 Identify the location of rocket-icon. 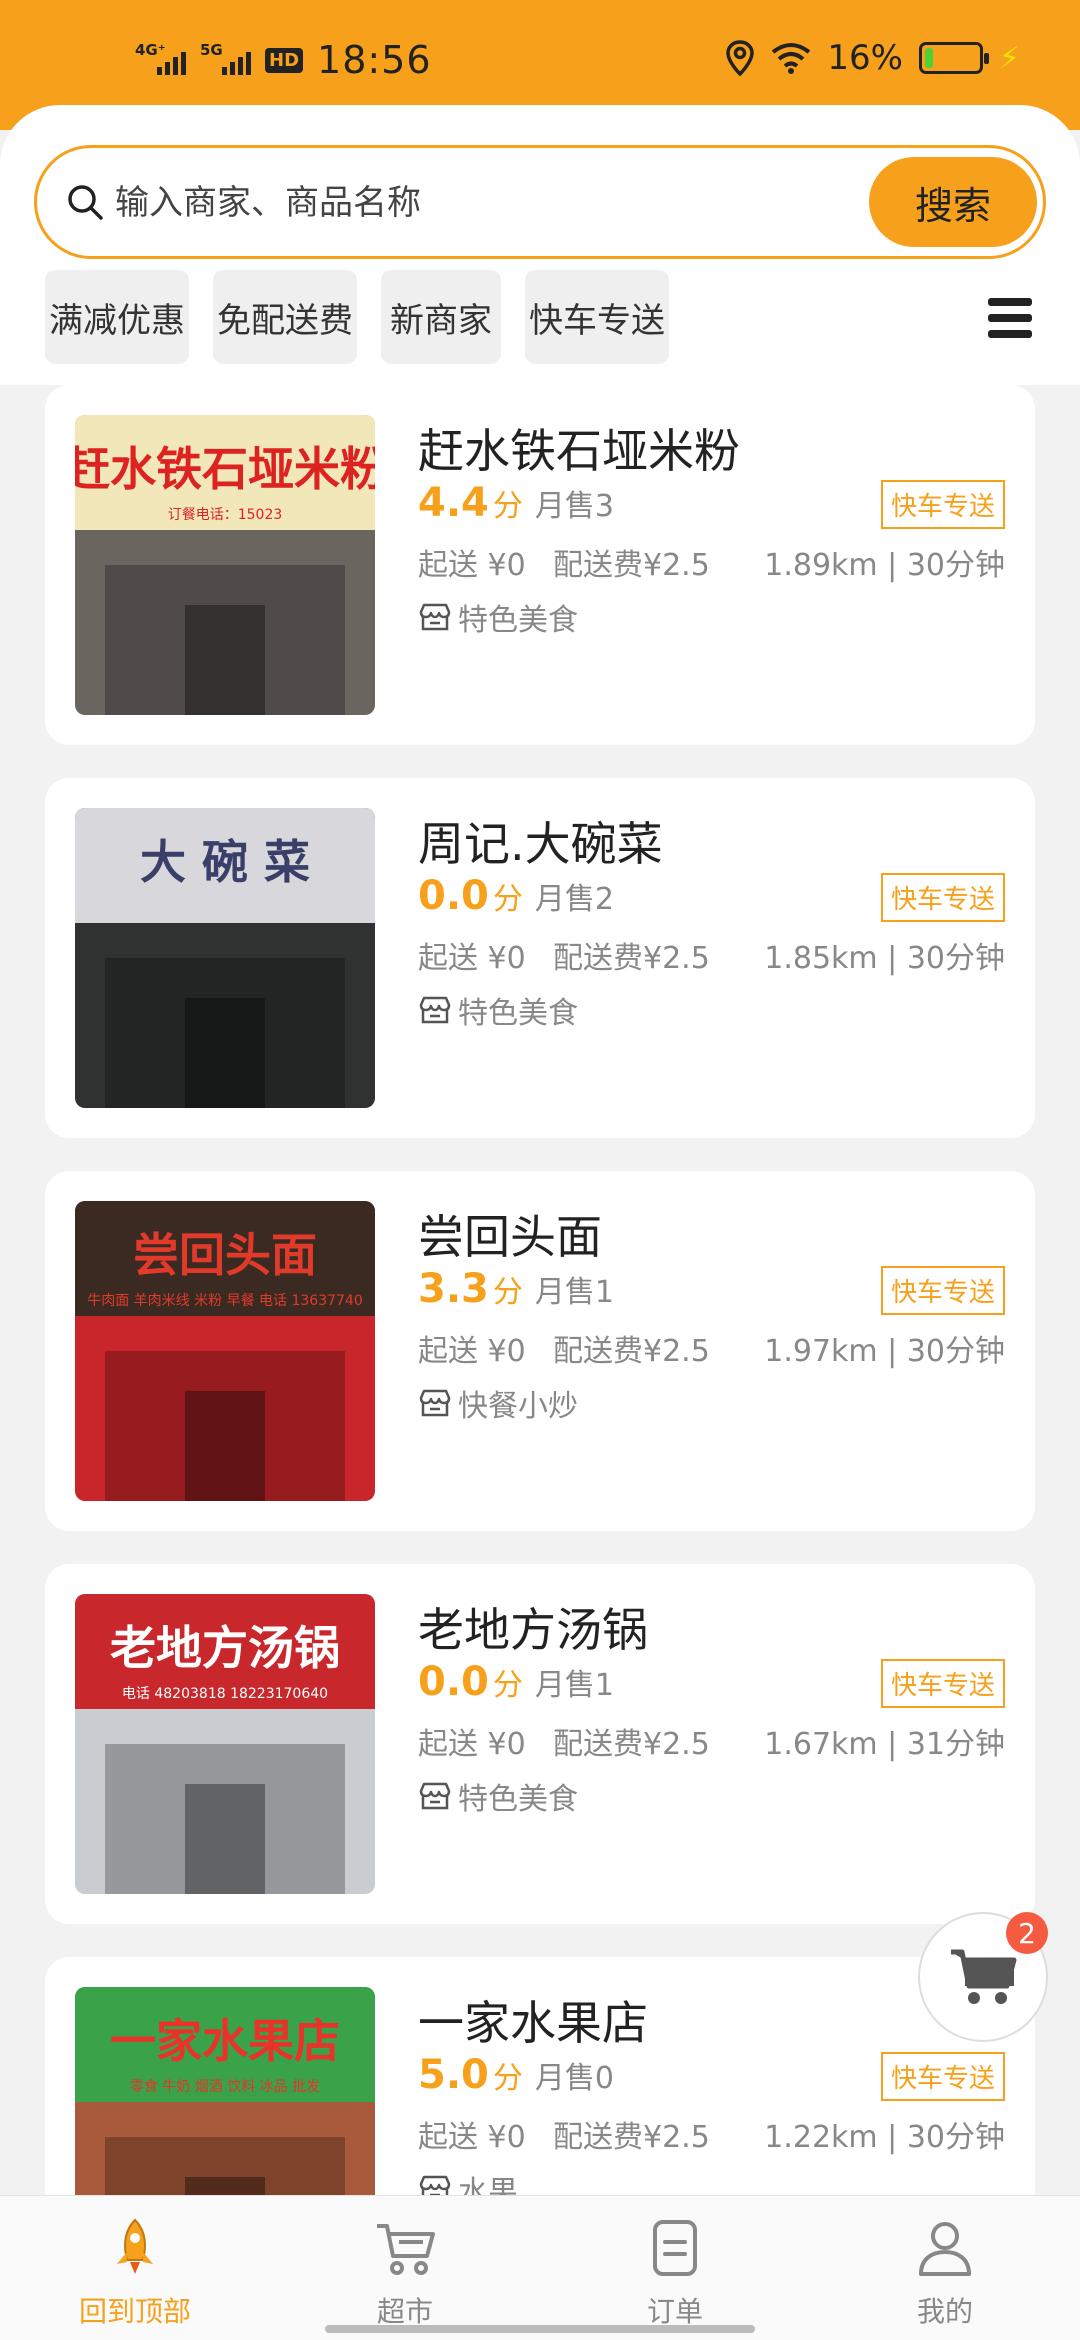
(135, 2246).